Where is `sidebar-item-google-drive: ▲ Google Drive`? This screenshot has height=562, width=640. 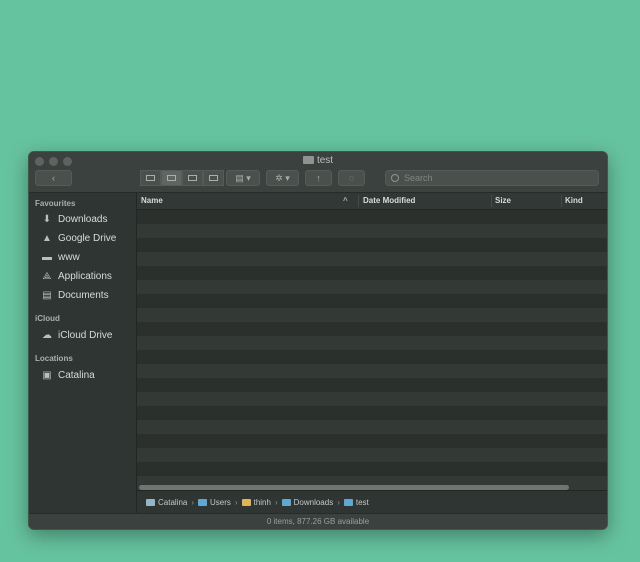
sidebar-item-google-drive: ▲ Google Drive is located at coordinates (88, 238).